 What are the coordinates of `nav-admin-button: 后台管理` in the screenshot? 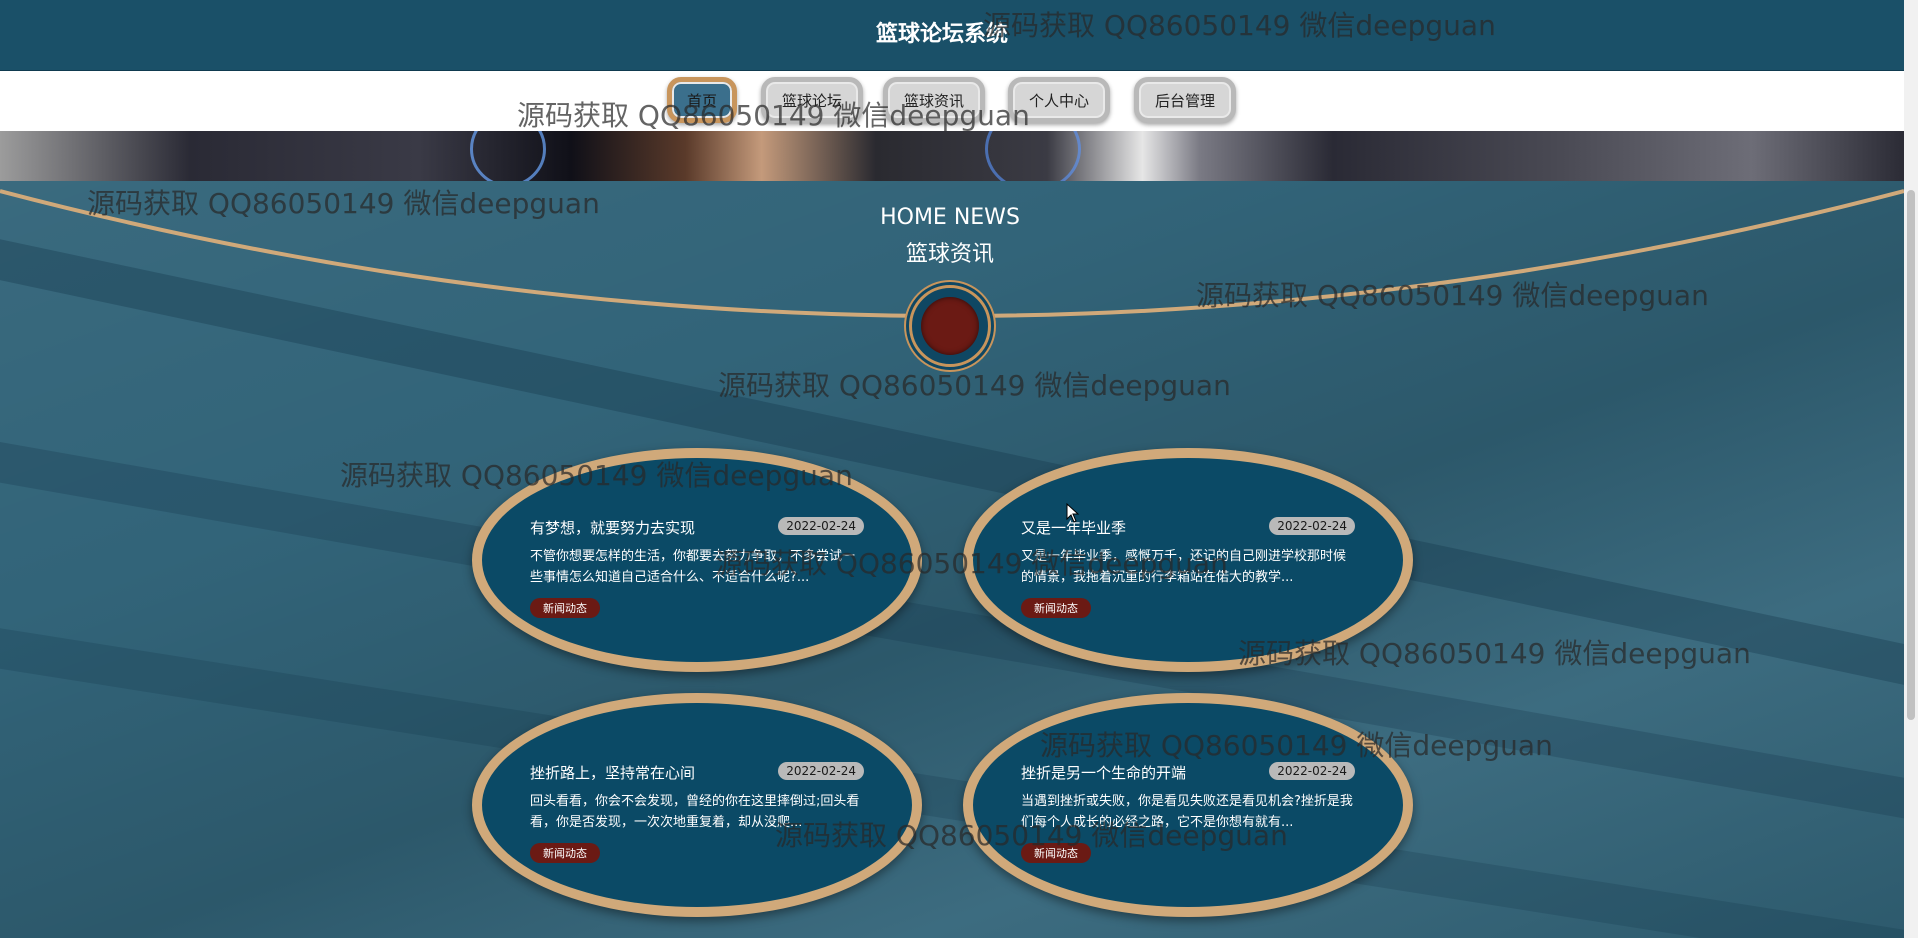 It's located at (1185, 100).